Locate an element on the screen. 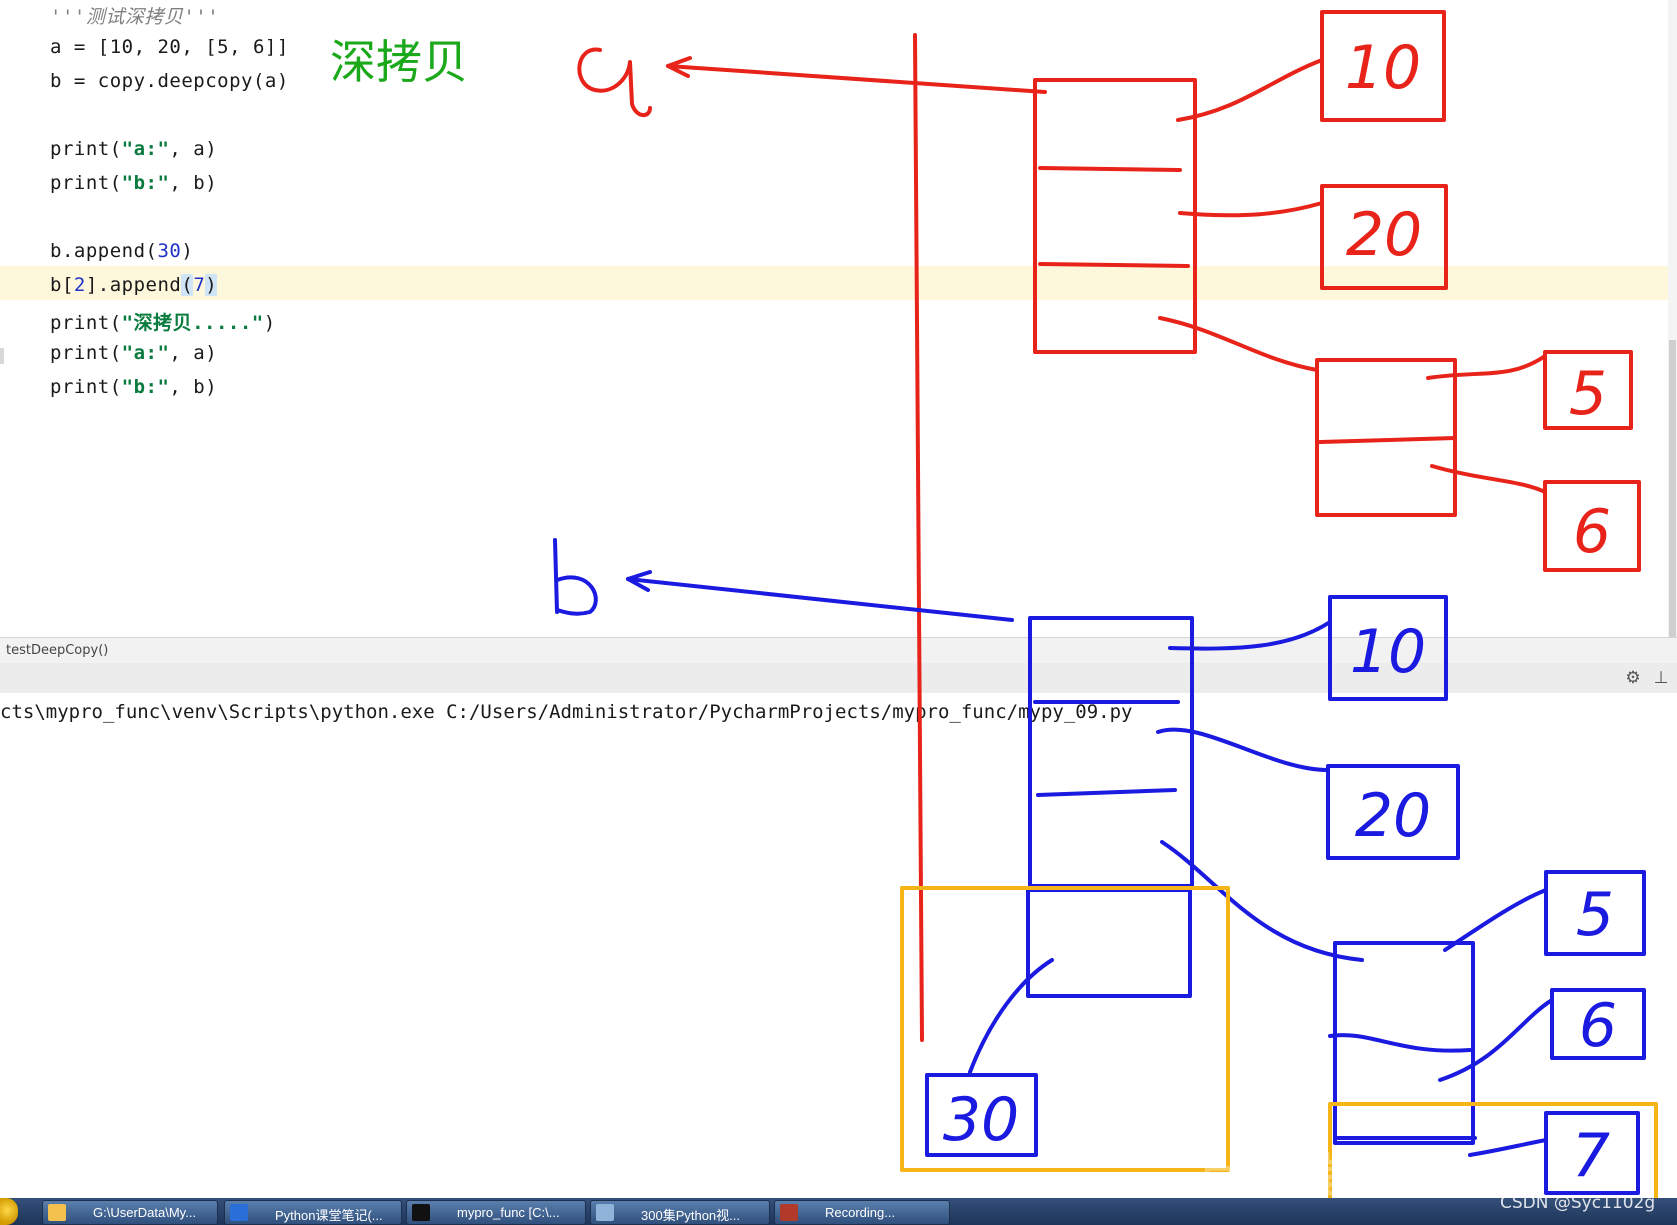  ref-line-10-a is located at coordinates (1250, 90).